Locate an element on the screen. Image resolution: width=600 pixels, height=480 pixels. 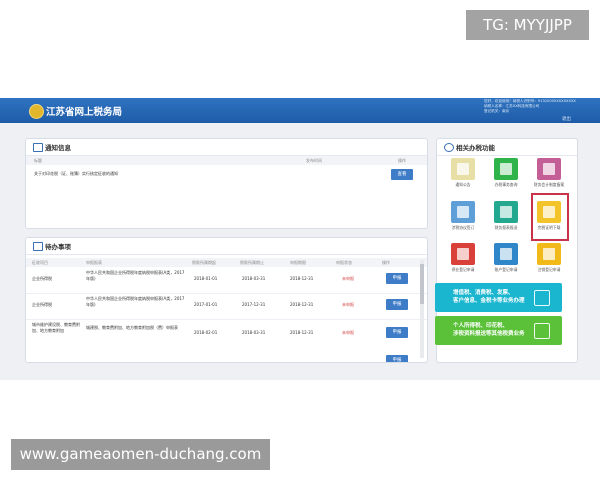
column-header: 申报报表 is located at coordinates (94, 262).